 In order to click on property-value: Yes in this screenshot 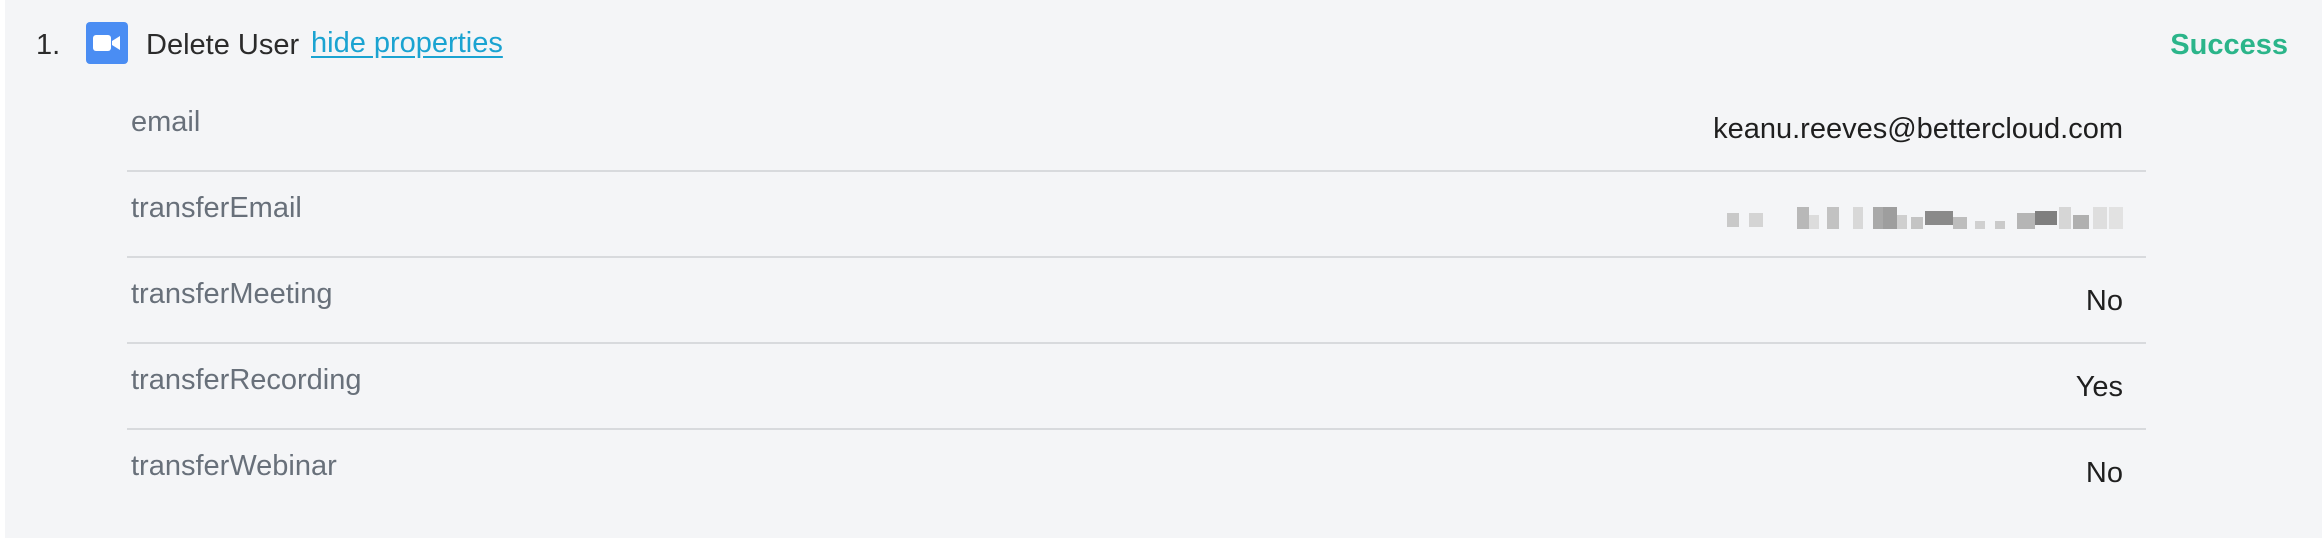, I will do `click(2099, 387)`.